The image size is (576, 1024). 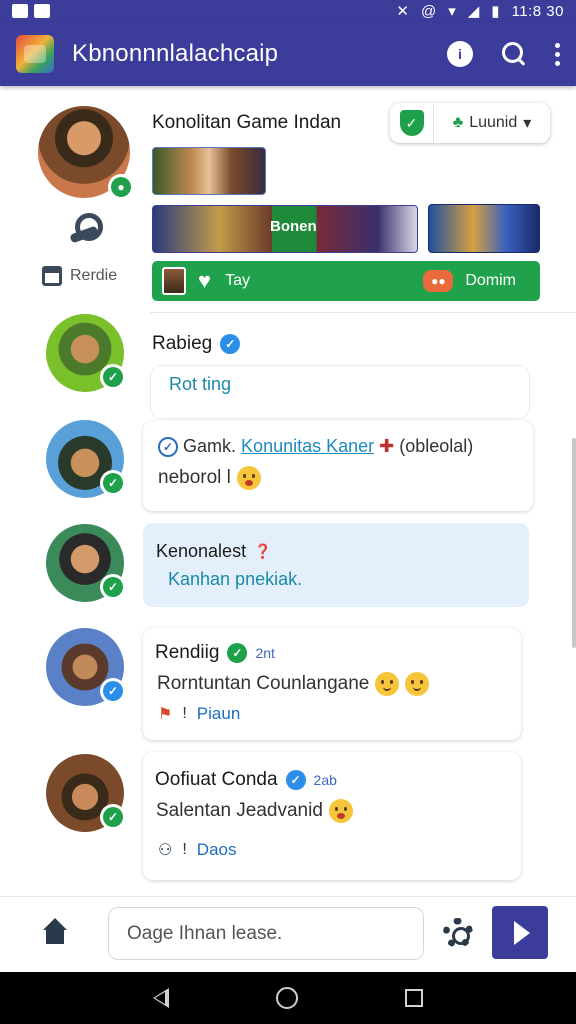 I want to click on media-banner-secondary, so click(x=484, y=228).